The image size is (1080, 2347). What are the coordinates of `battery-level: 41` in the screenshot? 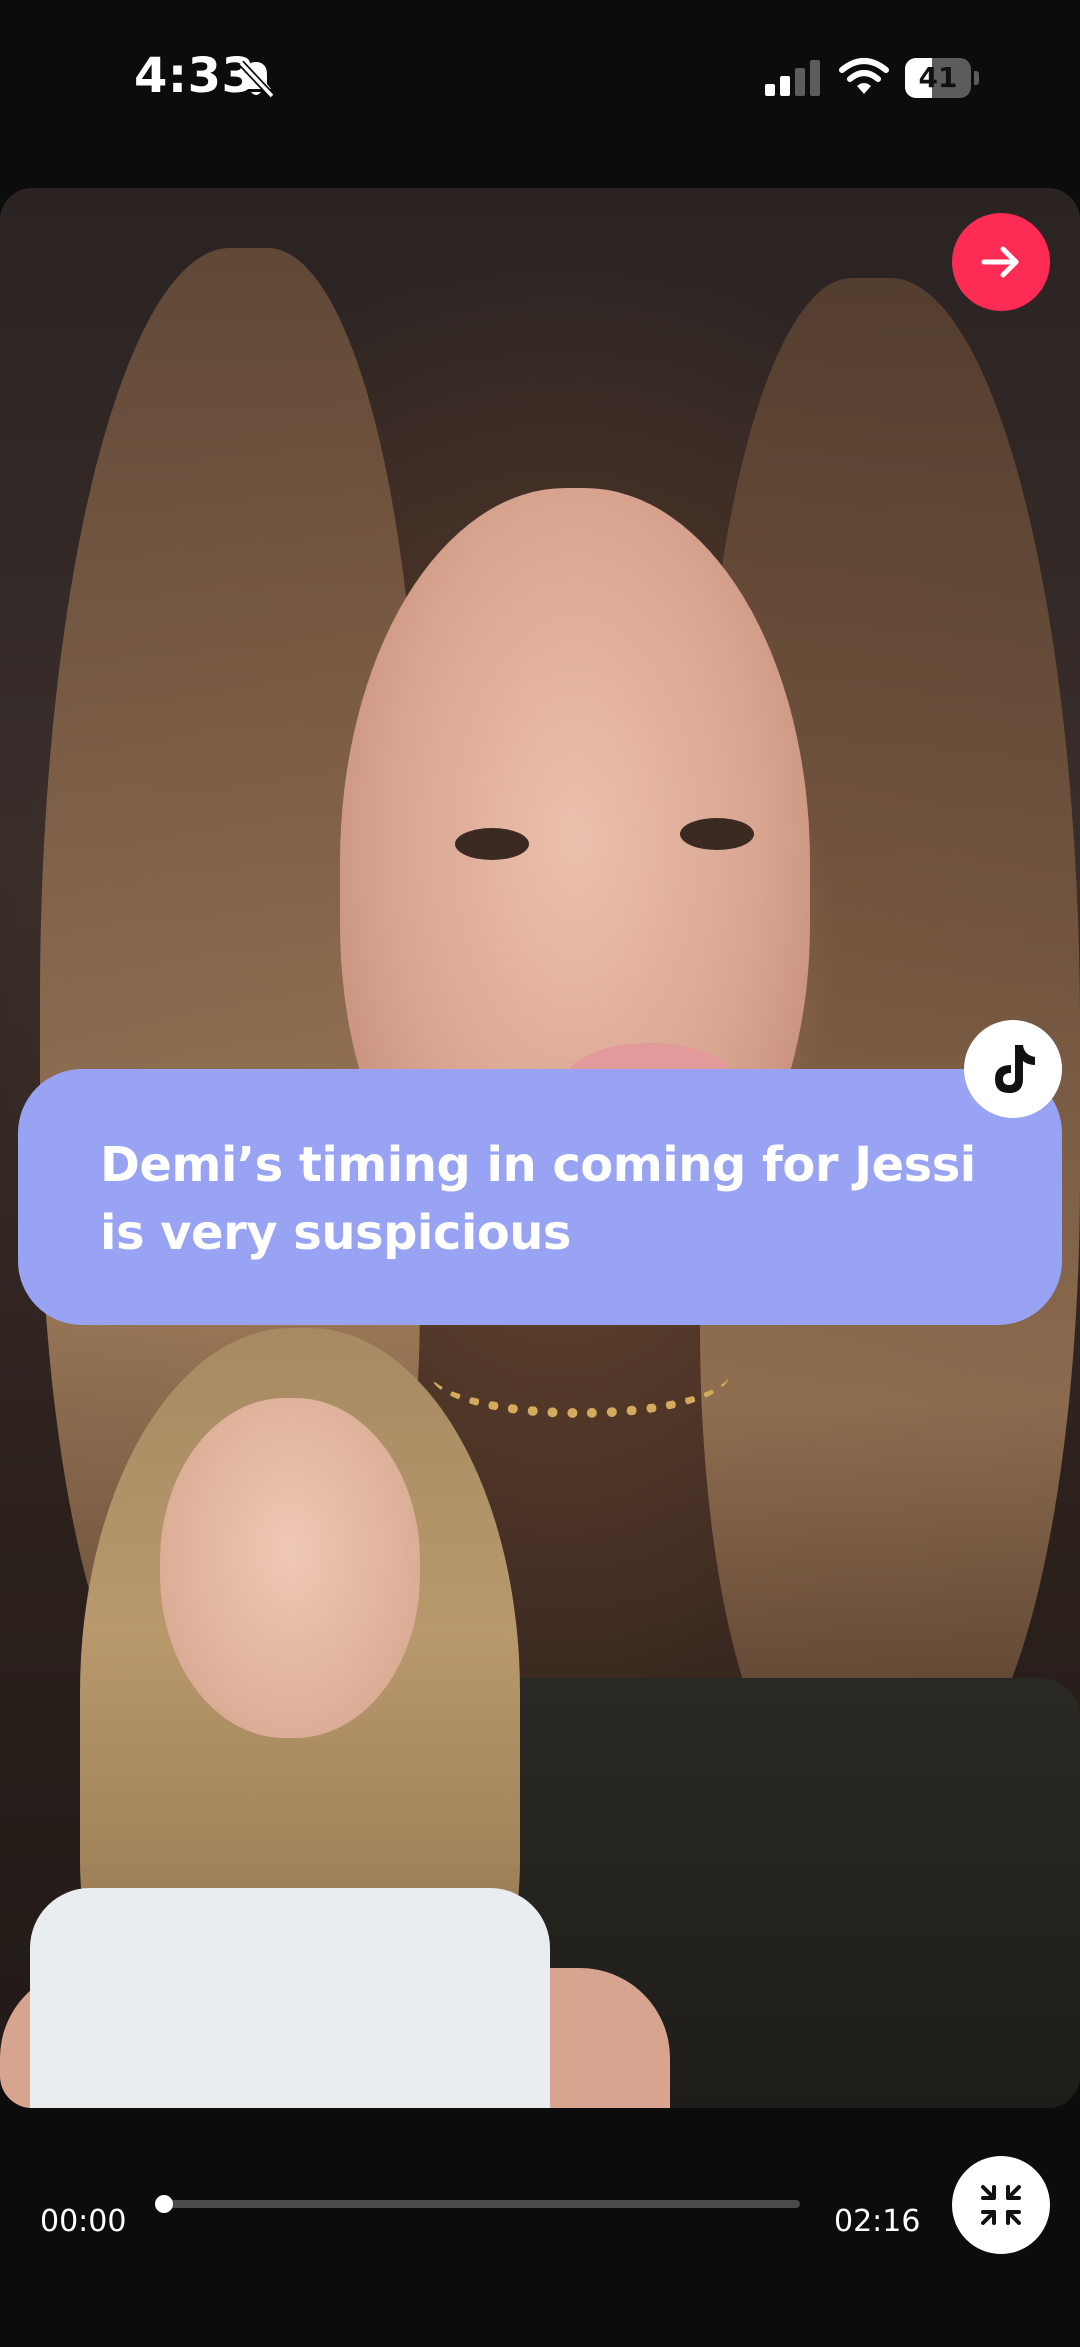 It's located at (938, 77).